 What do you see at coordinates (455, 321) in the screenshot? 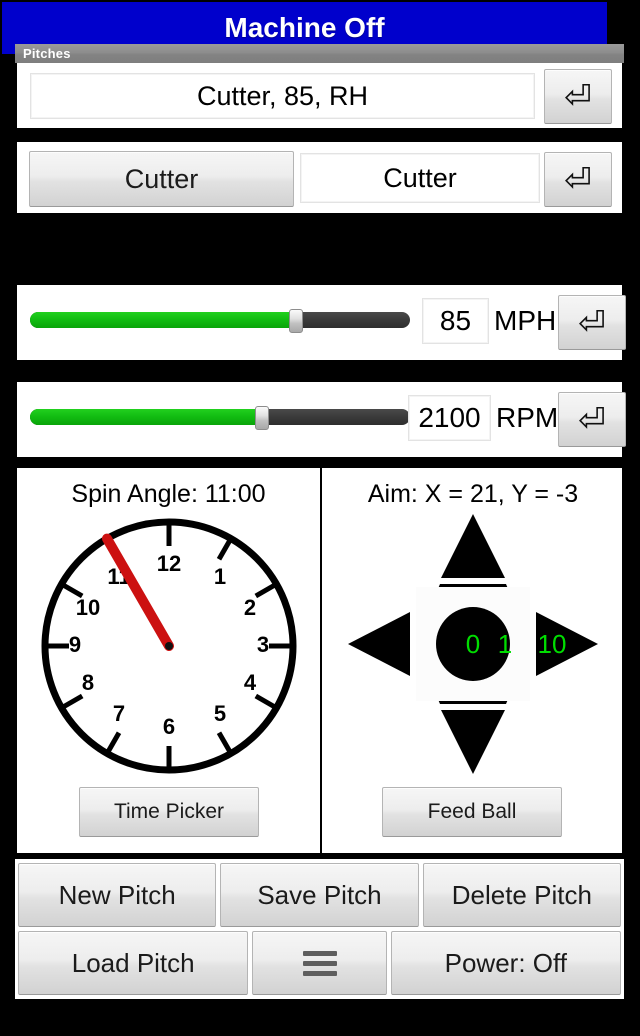
I see `speed-value-field: 85` at bounding box center [455, 321].